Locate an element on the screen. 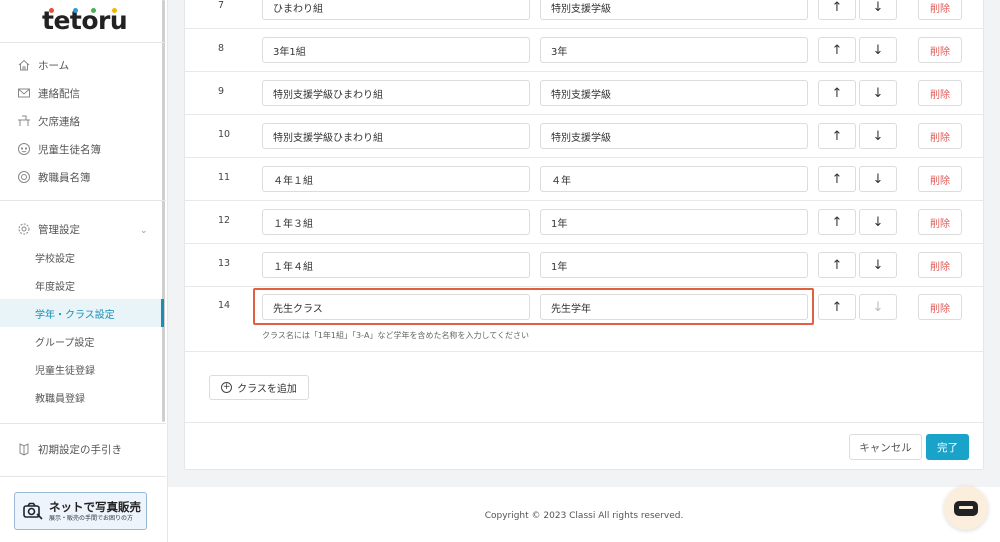  row-number: 11 is located at coordinates (224, 177).